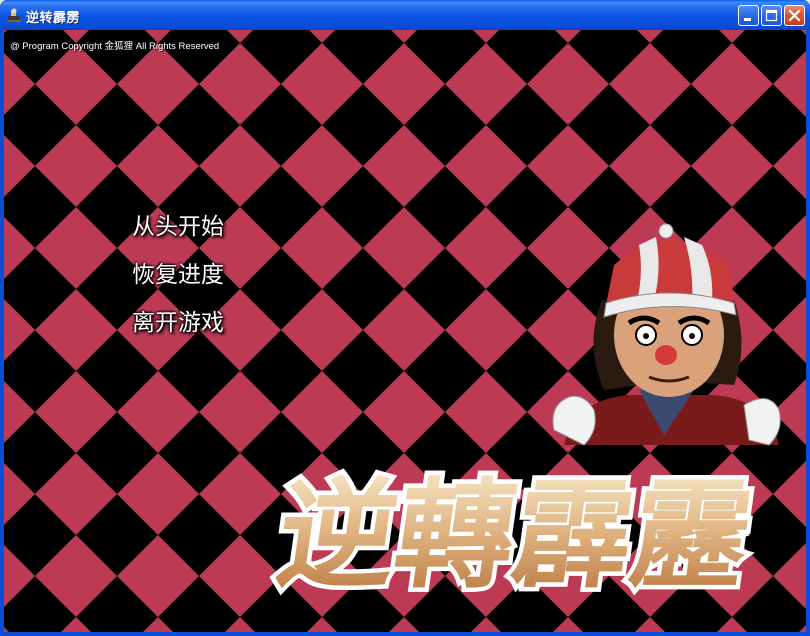 This screenshot has width=810, height=636. I want to click on window-title: 逆转霹雳, so click(53, 18).